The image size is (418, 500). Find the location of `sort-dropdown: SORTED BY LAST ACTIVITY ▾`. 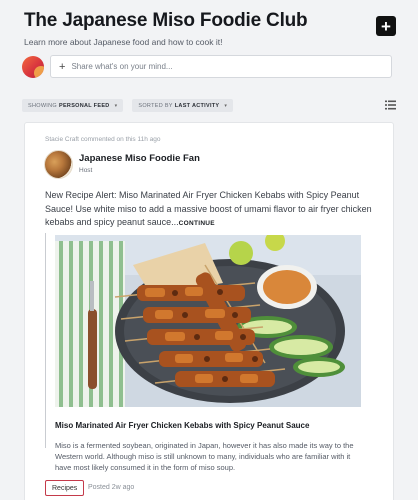

sort-dropdown: SORTED BY LAST ACTIVITY ▾ is located at coordinates (183, 105).